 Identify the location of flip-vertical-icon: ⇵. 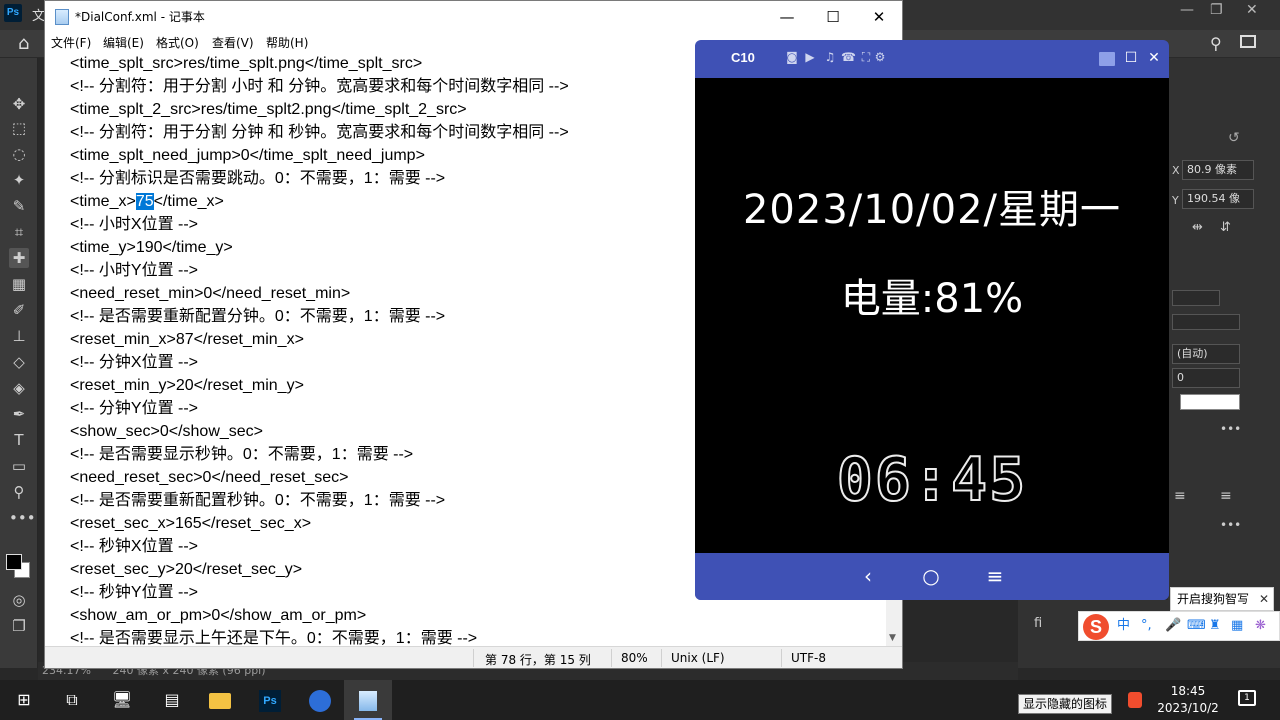
(1225, 227).